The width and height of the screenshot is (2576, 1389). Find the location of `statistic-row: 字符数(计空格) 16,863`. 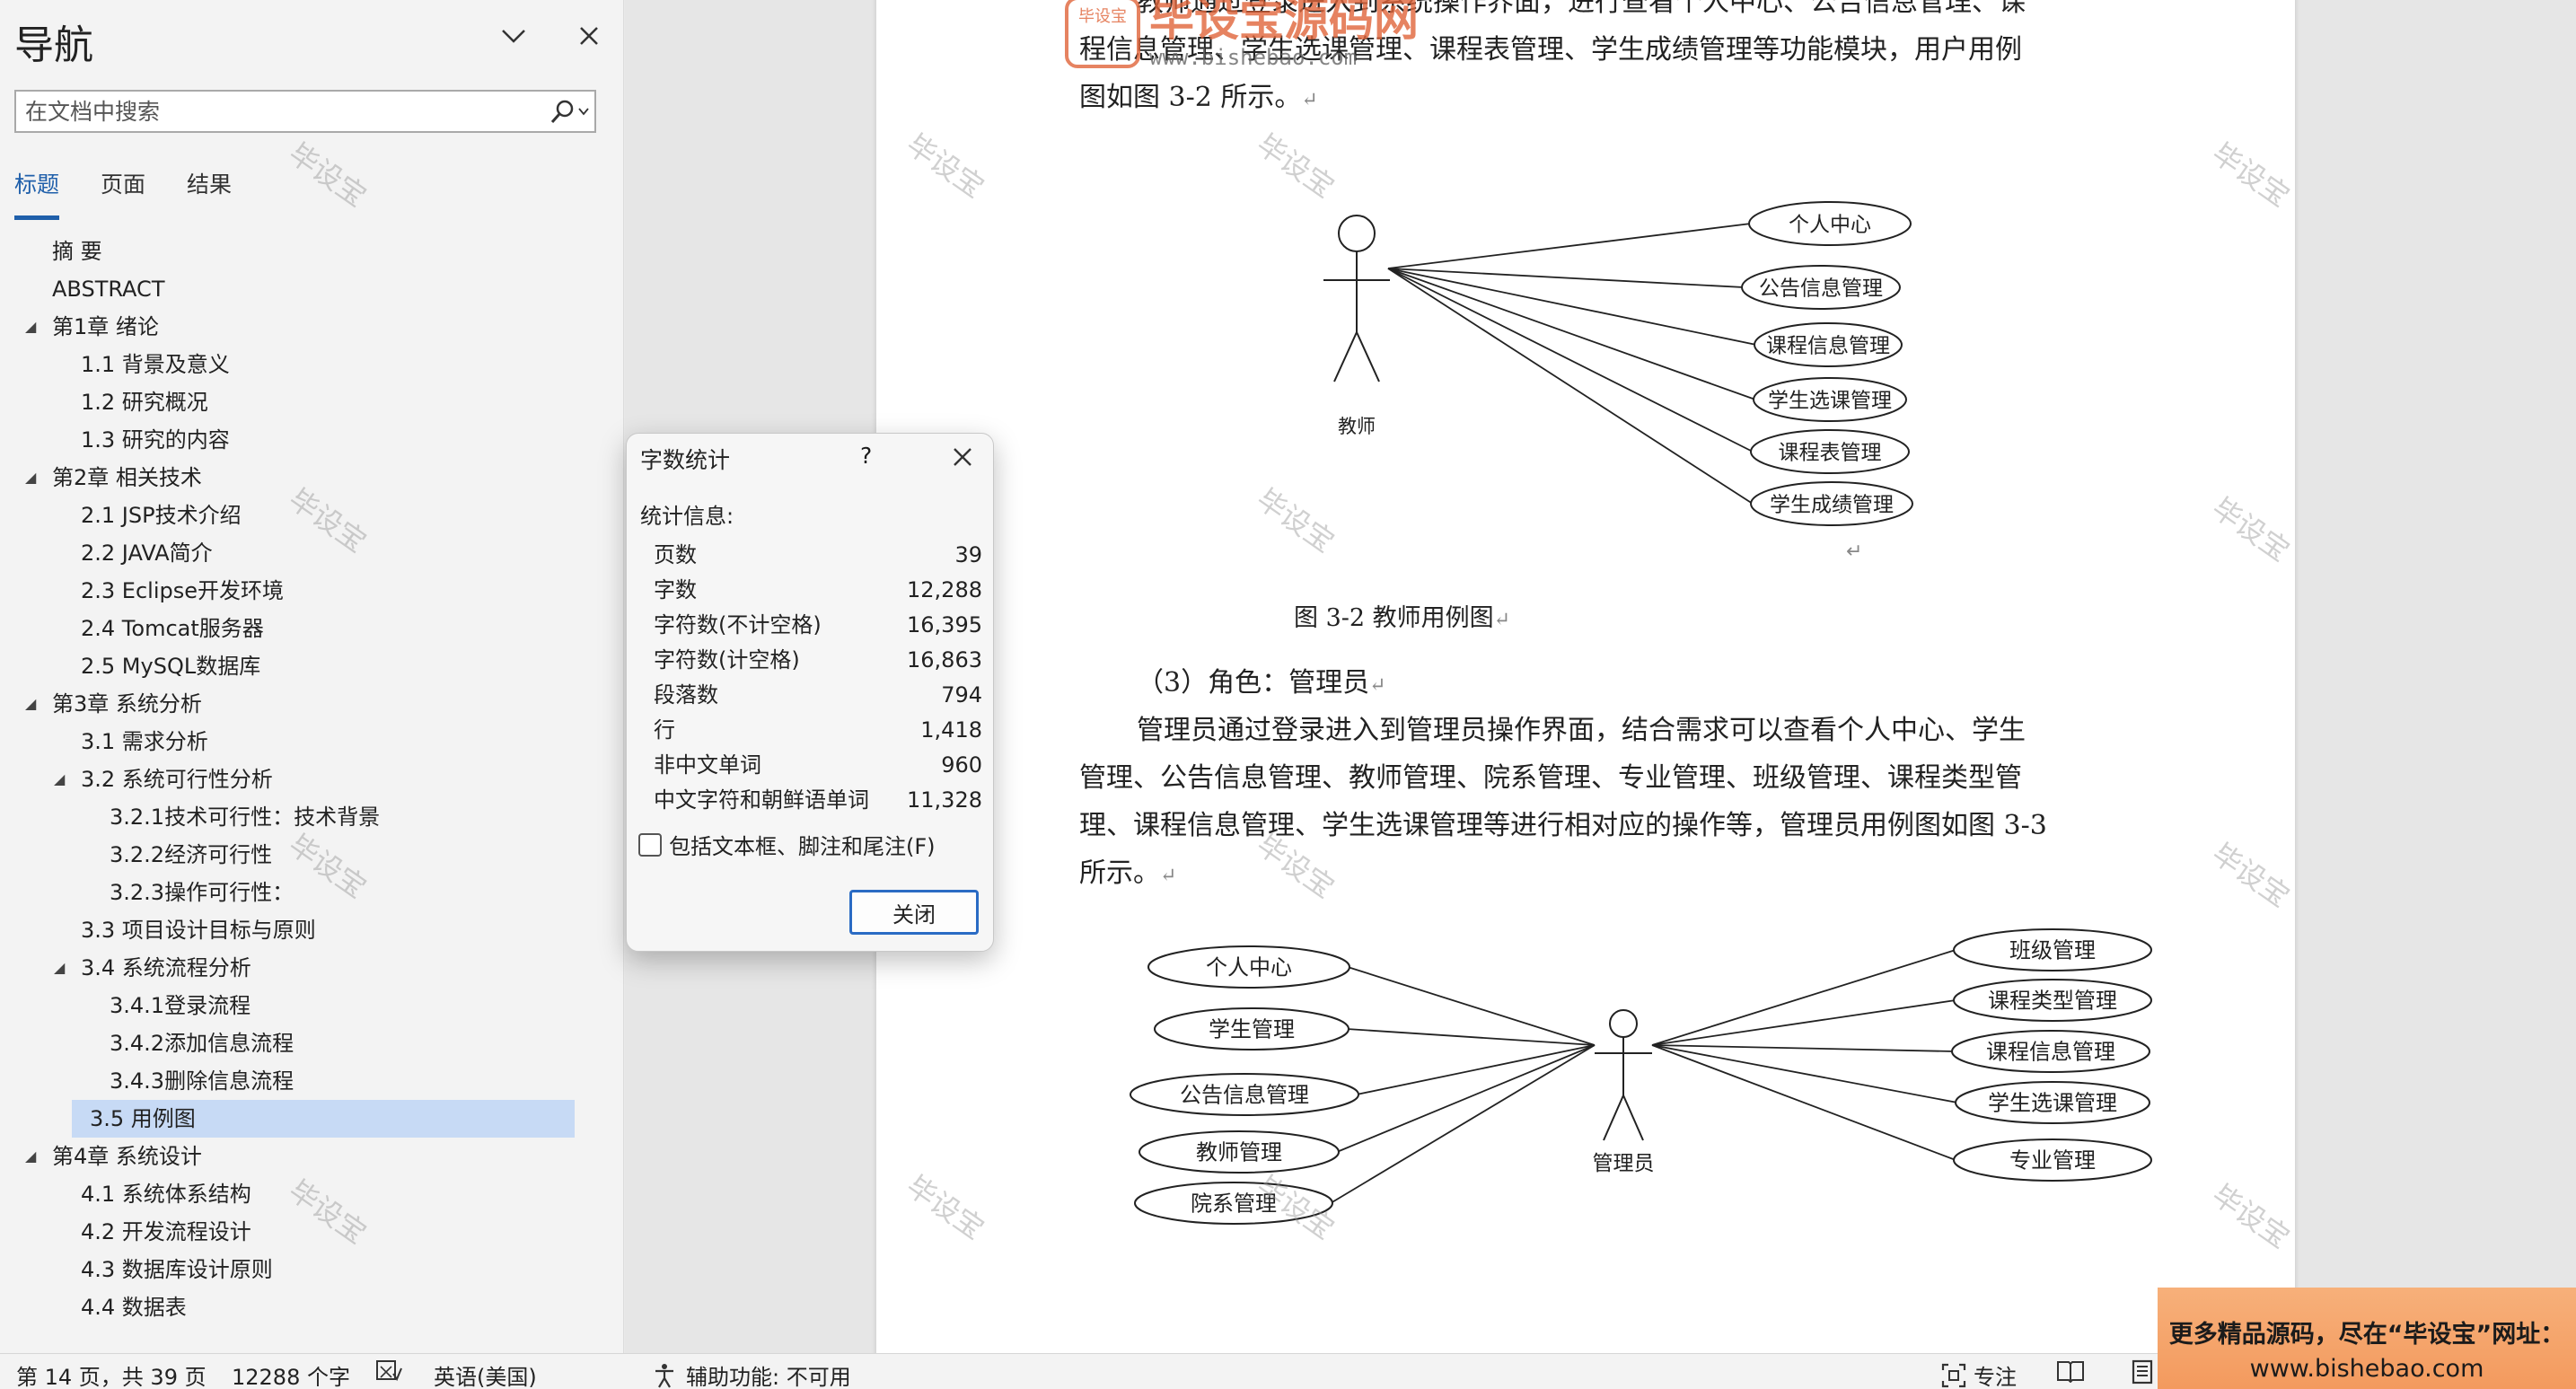

statistic-row: 字符数(计空格) 16,863 is located at coordinates (818, 660).